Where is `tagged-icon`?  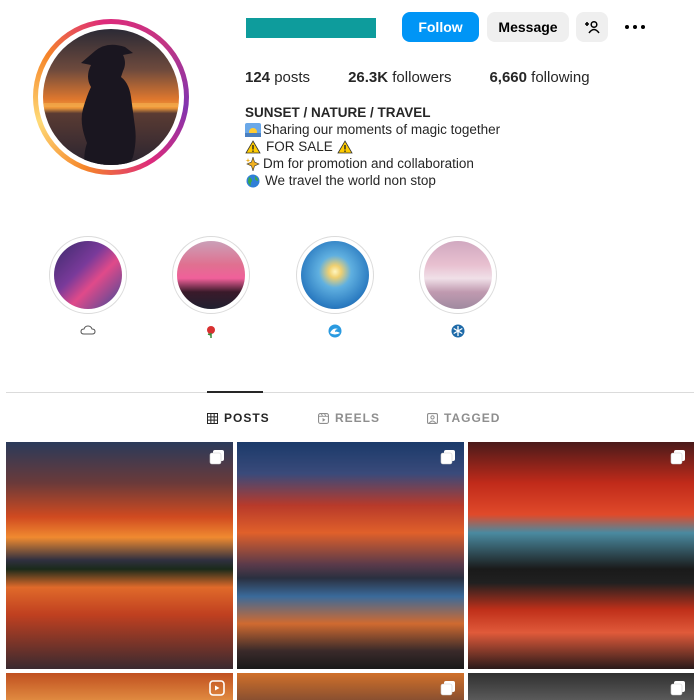
tagged-icon is located at coordinates (432, 418).